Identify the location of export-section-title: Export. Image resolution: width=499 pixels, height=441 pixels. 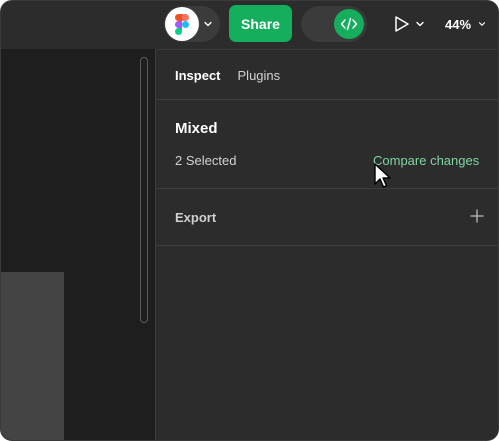
(196, 217).